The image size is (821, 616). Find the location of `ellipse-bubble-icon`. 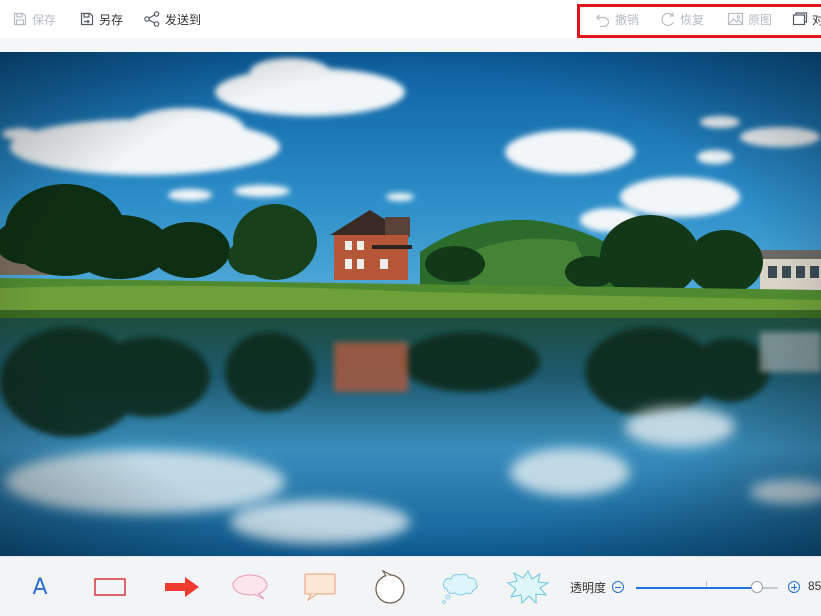

ellipse-bubble-icon is located at coordinates (250, 587).